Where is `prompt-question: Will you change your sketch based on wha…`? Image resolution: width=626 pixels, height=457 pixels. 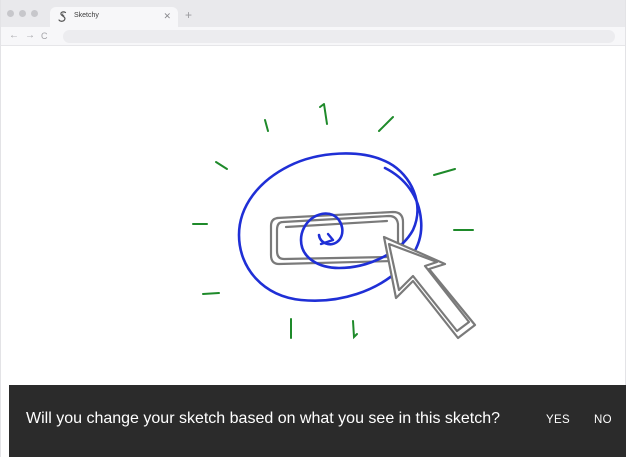 prompt-question: Will you change your sketch based on wha… is located at coordinates (263, 418).